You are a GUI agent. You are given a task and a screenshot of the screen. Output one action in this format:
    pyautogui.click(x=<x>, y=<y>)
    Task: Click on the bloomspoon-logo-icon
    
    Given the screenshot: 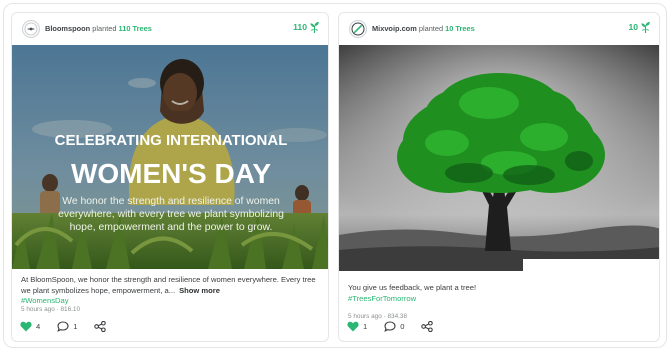 What is the action you would take?
    pyautogui.click(x=31, y=29)
    